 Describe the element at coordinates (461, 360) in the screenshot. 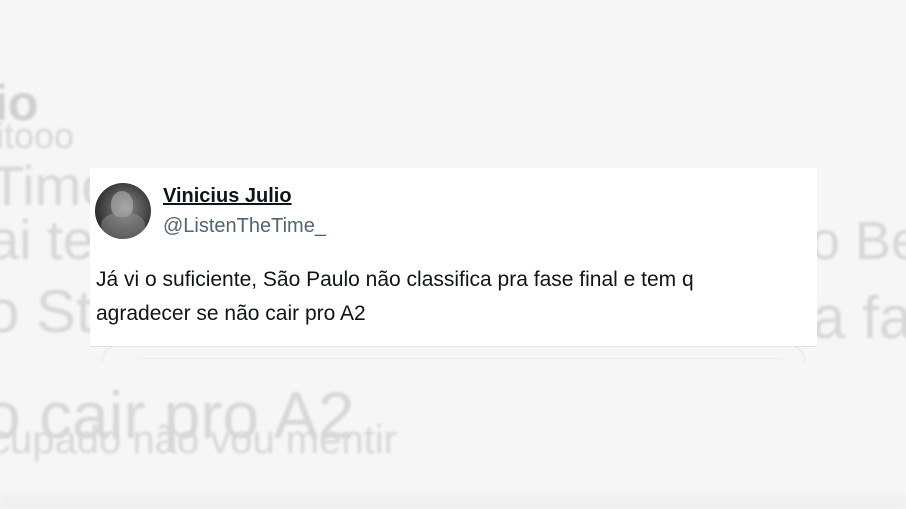

I see `quoted-media-inner-border` at that location.